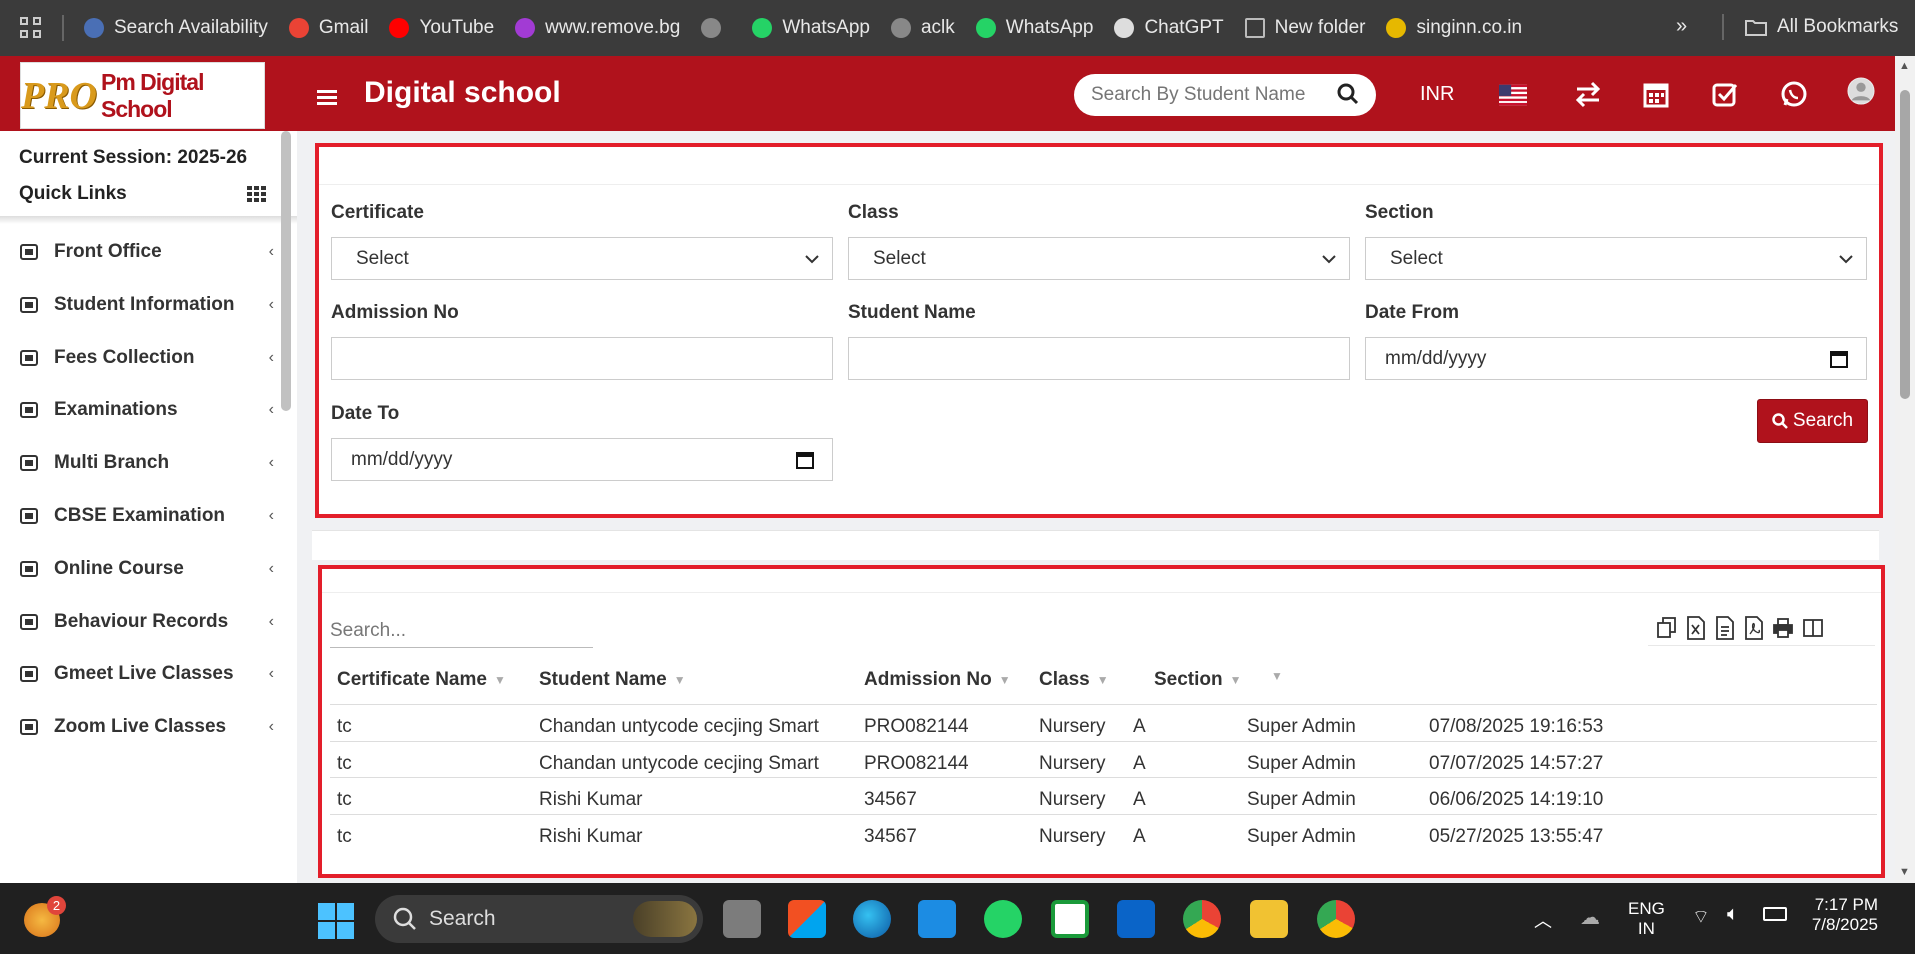 This screenshot has width=1915, height=954. Describe the element at coordinates (1099, 258) in the screenshot. I see `class-select: Select` at that location.